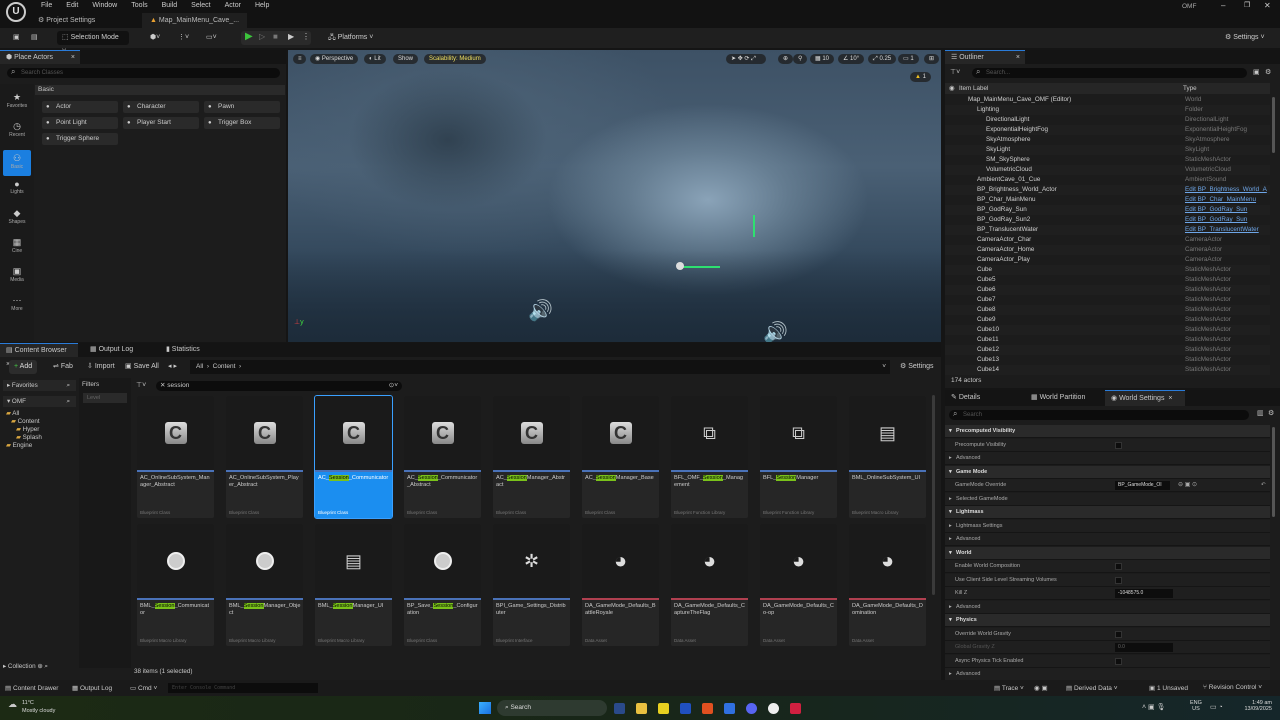 This screenshot has width=1280, height=720. Describe the element at coordinates (1190, 88) in the screenshot. I see `column-type: Type` at that location.